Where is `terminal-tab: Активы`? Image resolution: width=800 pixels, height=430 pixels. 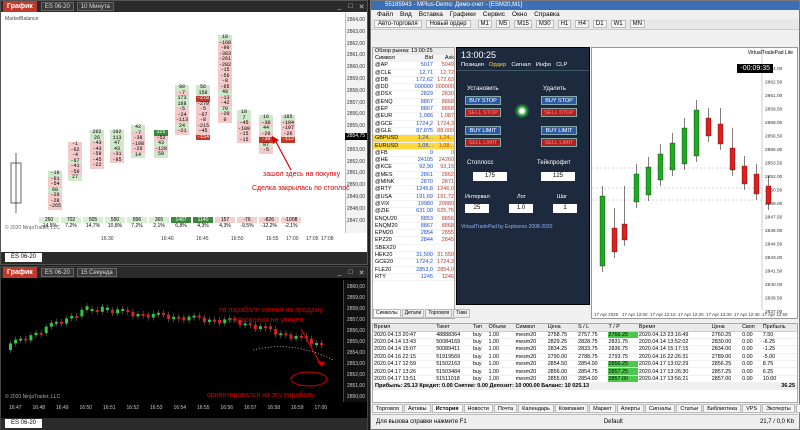 terminal-tab: Активы is located at coordinates (417, 408).